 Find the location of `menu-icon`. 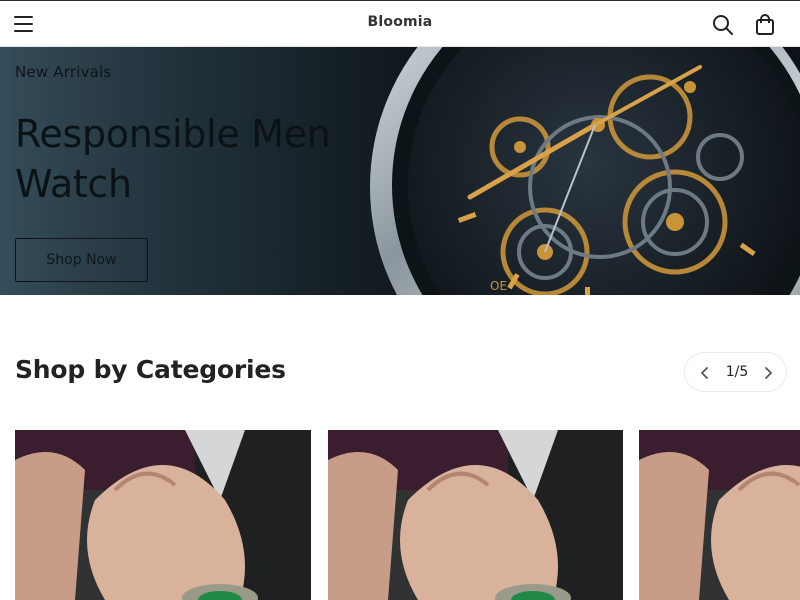

menu-icon is located at coordinates (24, 24).